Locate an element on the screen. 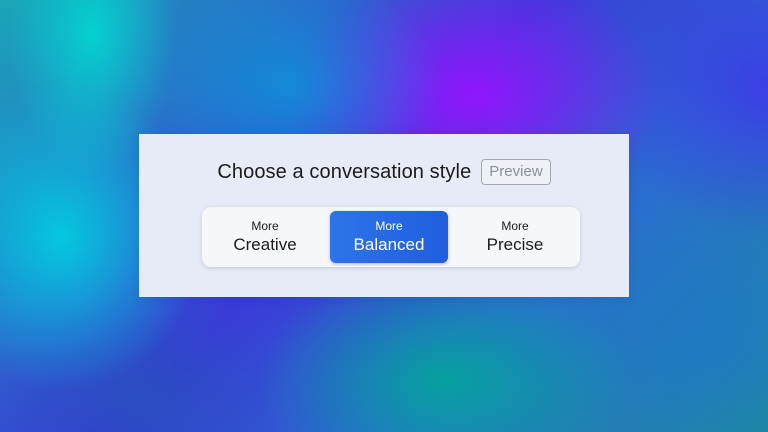  option-label: Creative is located at coordinates (265, 244).